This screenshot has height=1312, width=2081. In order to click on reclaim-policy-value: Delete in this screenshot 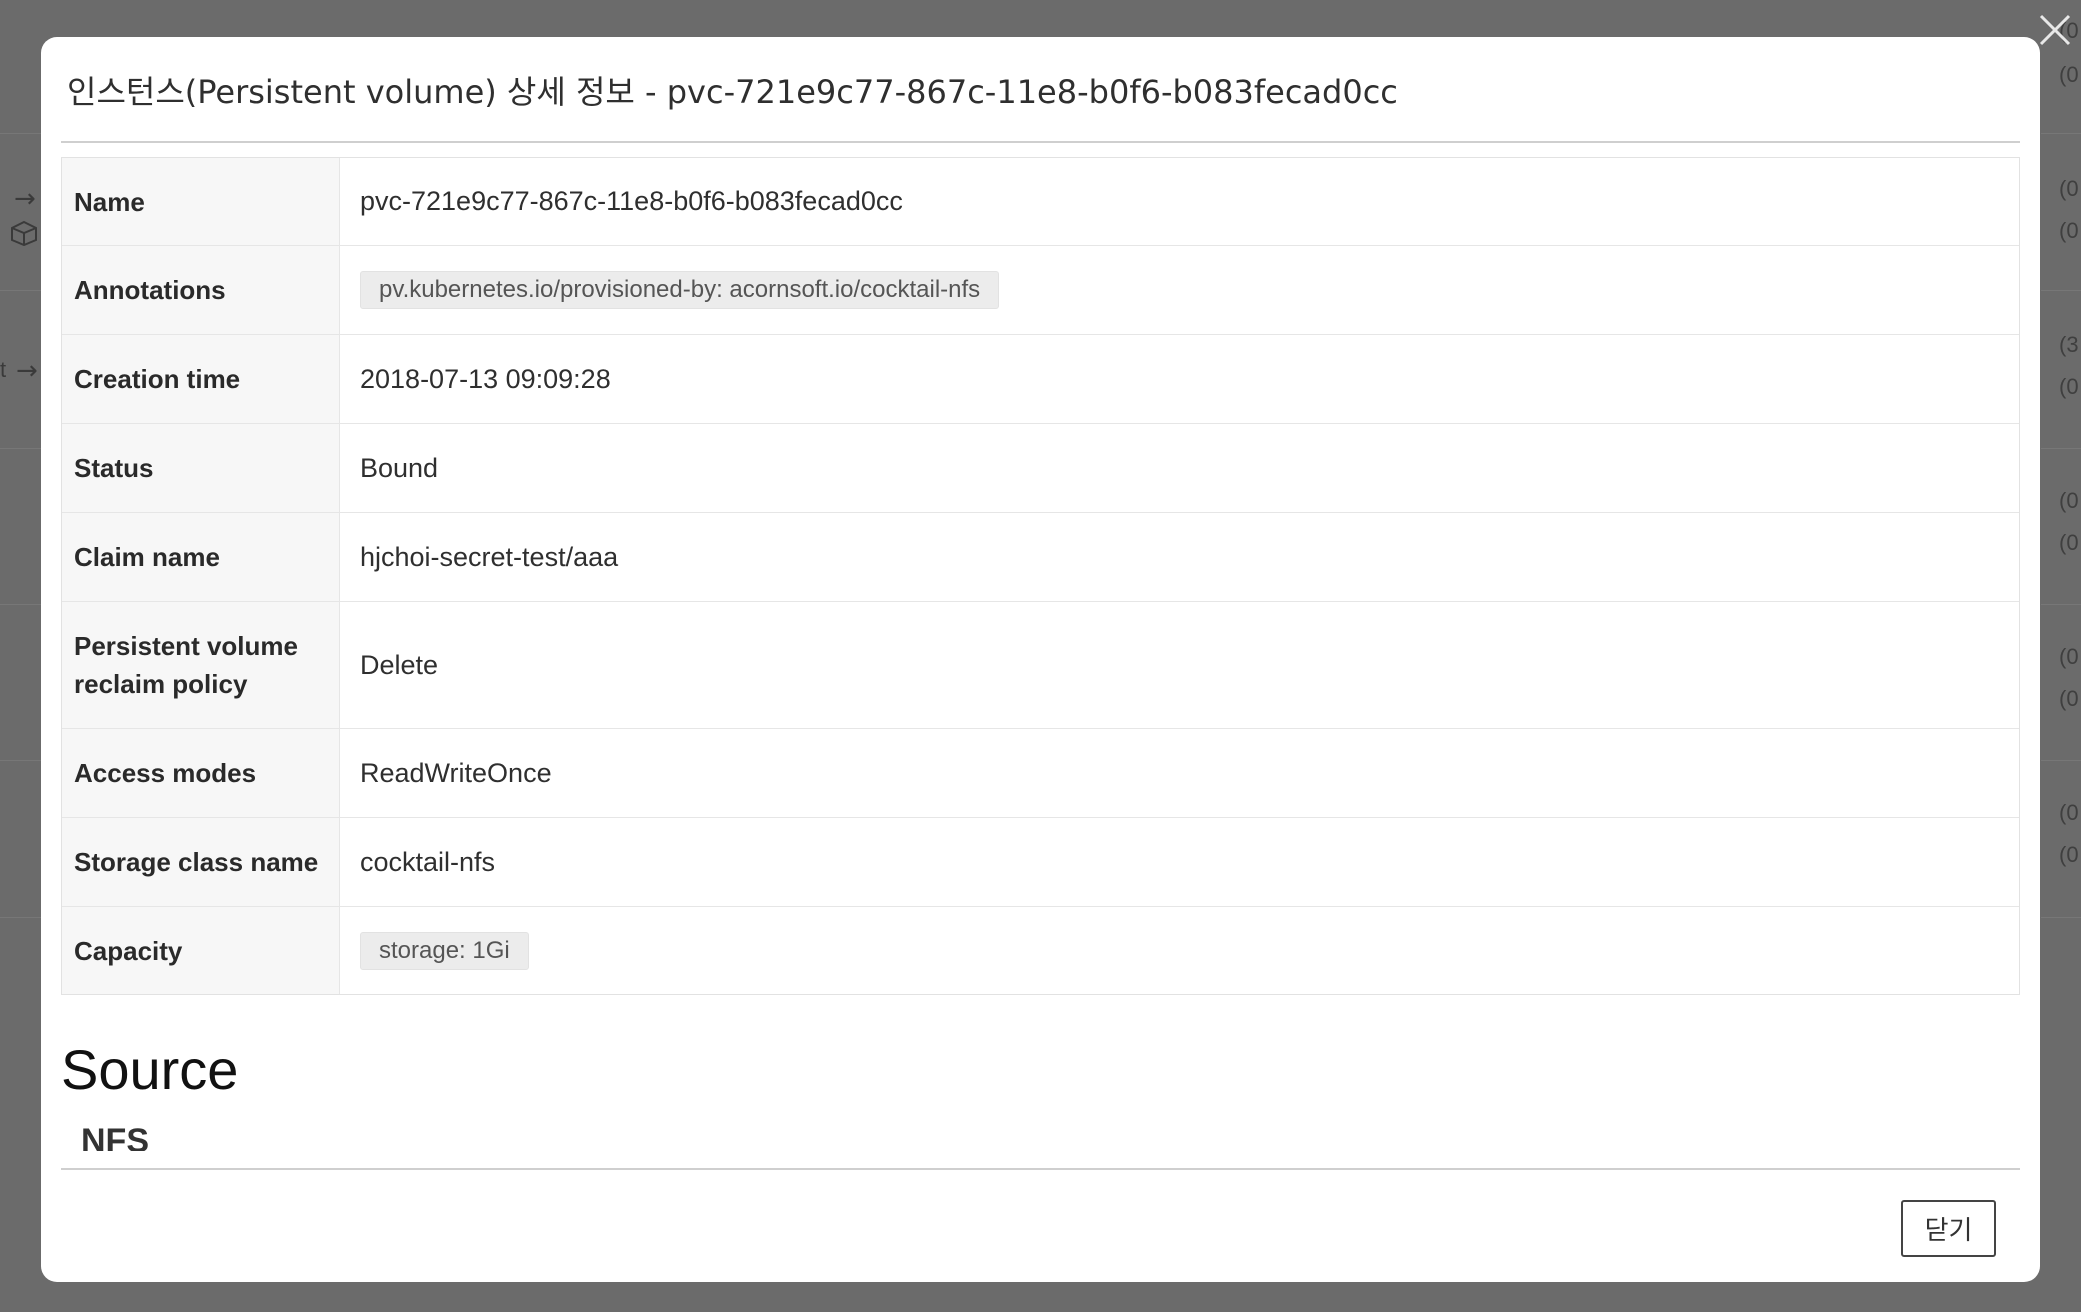, I will do `click(399, 664)`.